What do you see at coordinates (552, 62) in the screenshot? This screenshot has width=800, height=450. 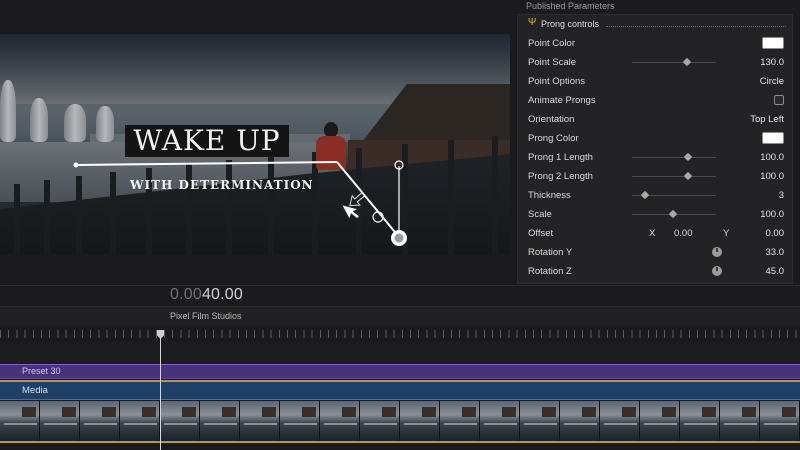 I see `param-label: Point Scale` at bounding box center [552, 62].